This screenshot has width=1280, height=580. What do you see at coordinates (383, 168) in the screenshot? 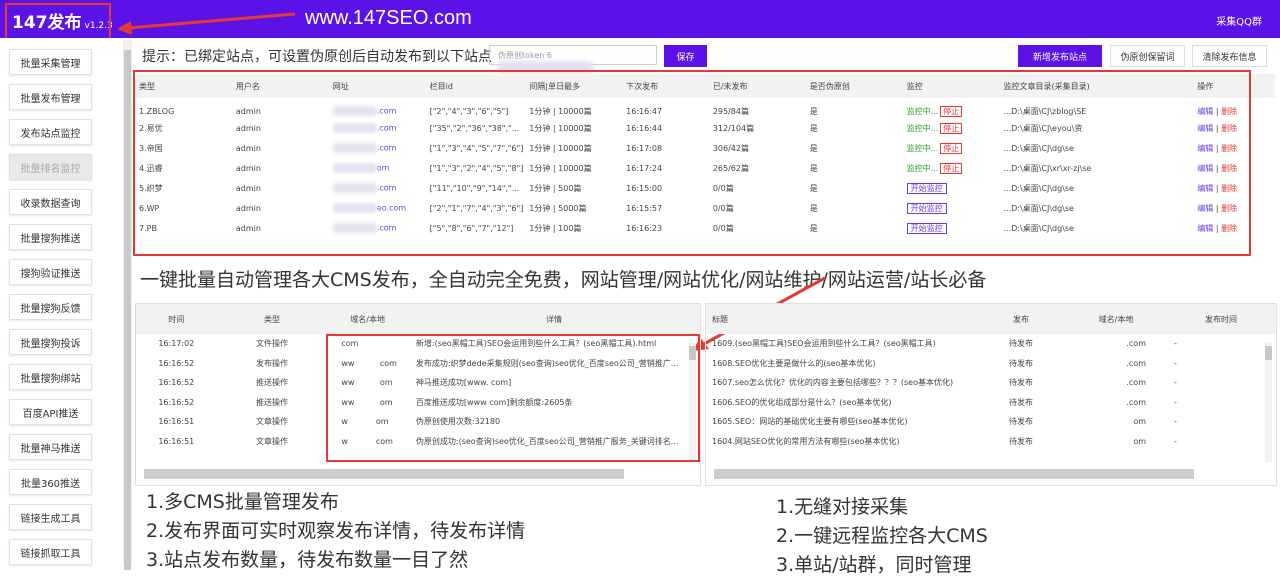
I see `site-link: om` at bounding box center [383, 168].